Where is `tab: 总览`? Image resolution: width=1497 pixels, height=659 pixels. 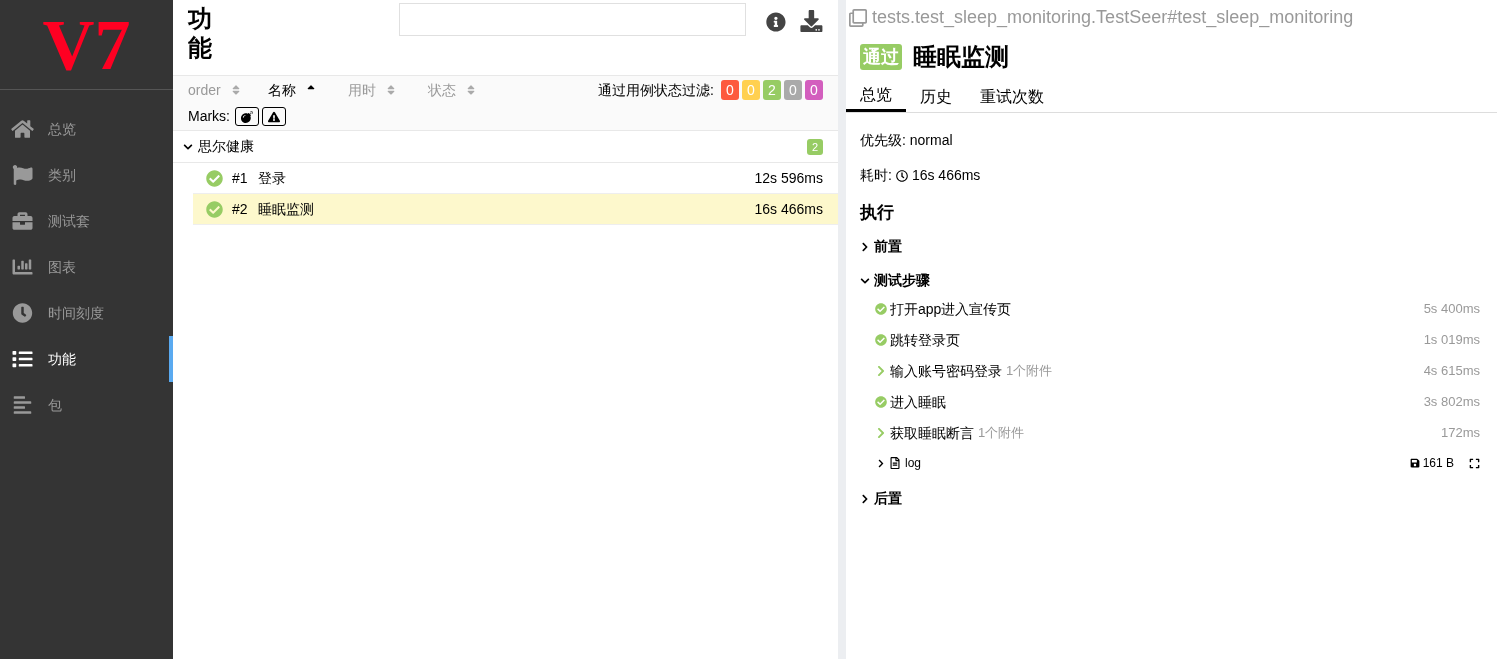
tab: 总览 is located at coordinates (876, 96).